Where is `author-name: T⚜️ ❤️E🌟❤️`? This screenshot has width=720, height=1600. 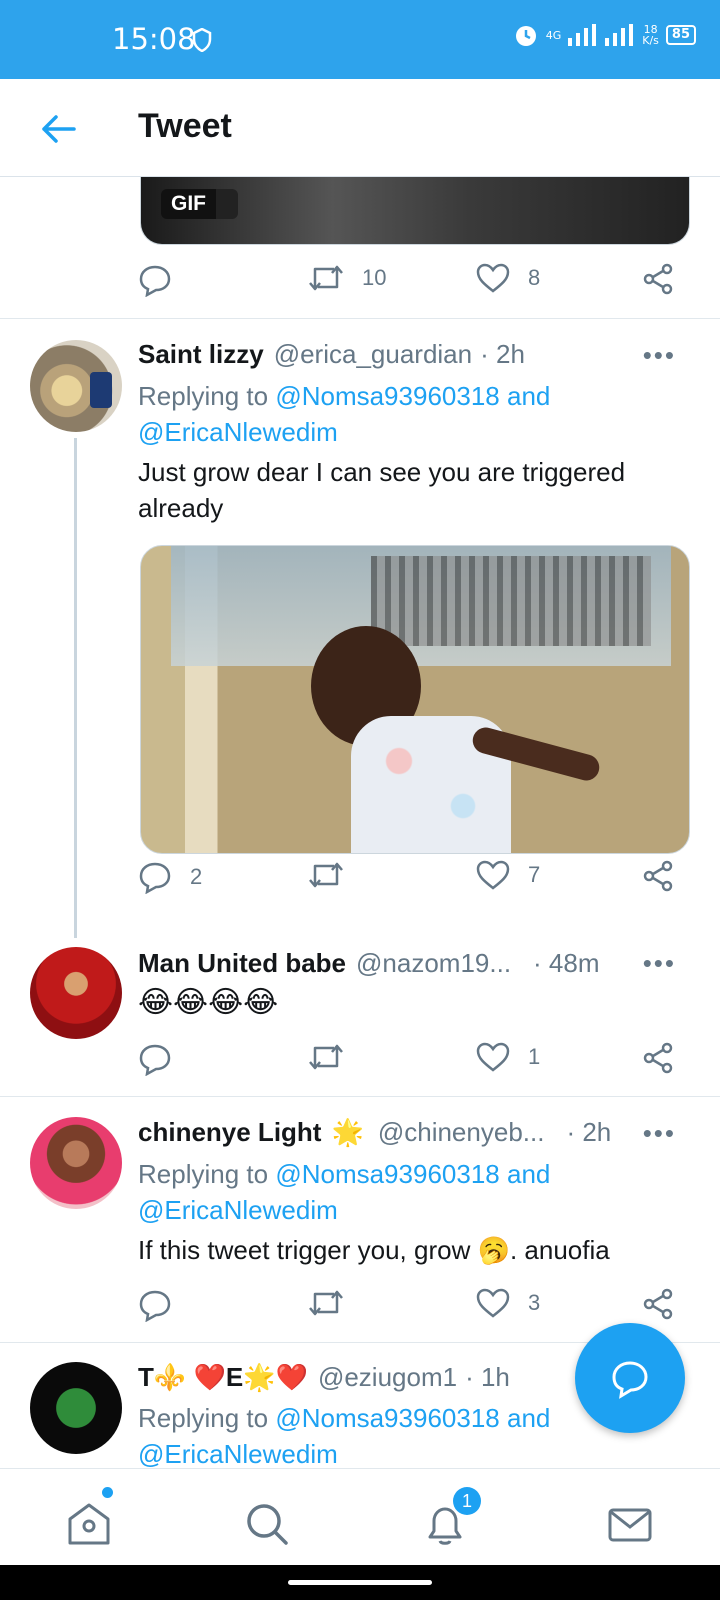
author-name: T⚜️ ❤️E🌟❤️ is located at coordinates (223, 1377).